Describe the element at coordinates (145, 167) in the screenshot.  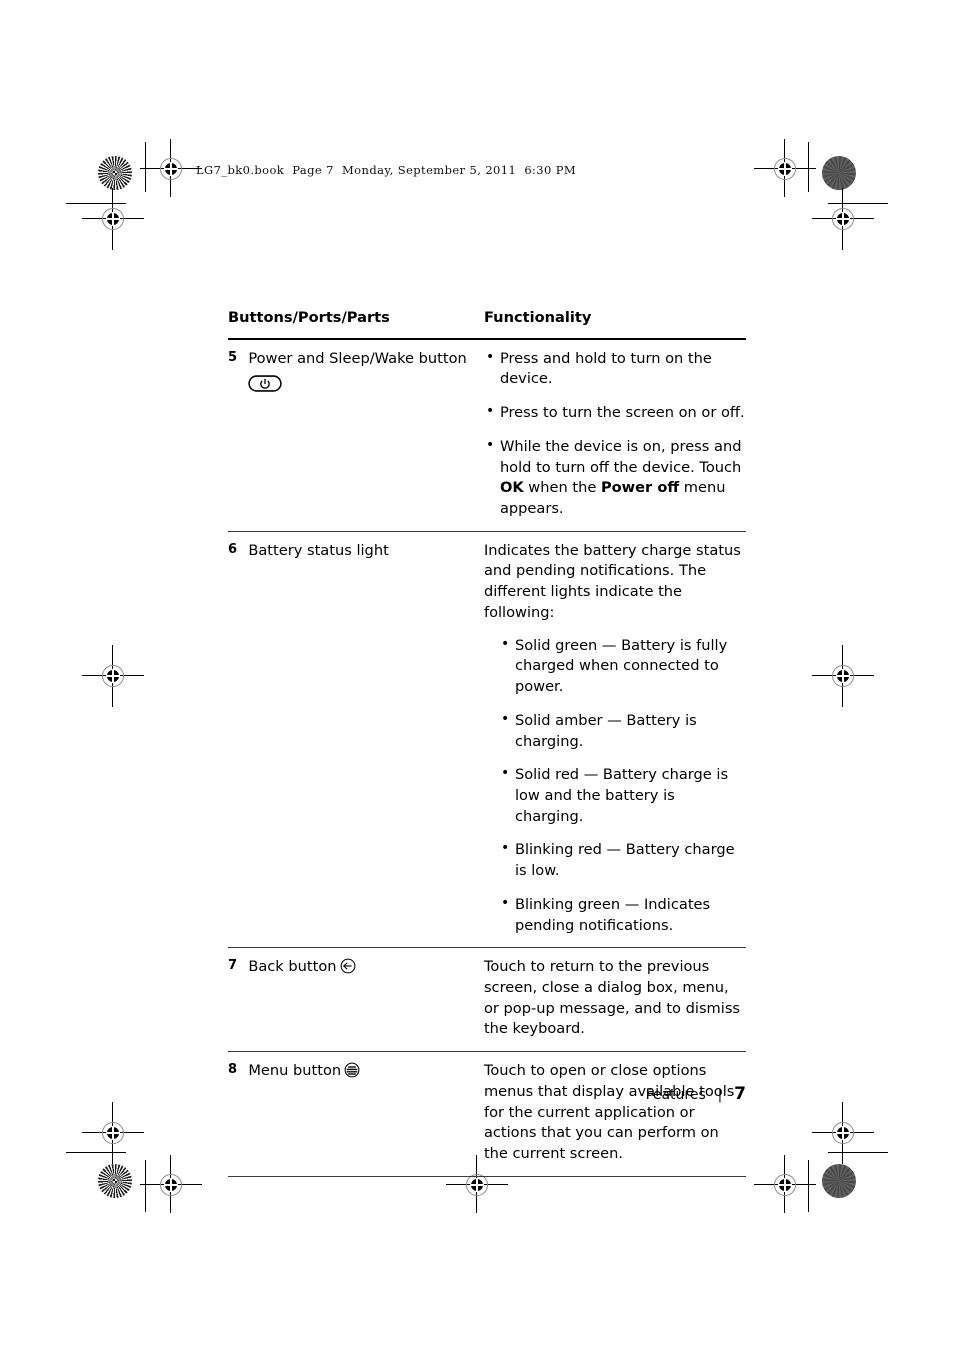
I see `trim-mark-top-left-vertical` at that location.